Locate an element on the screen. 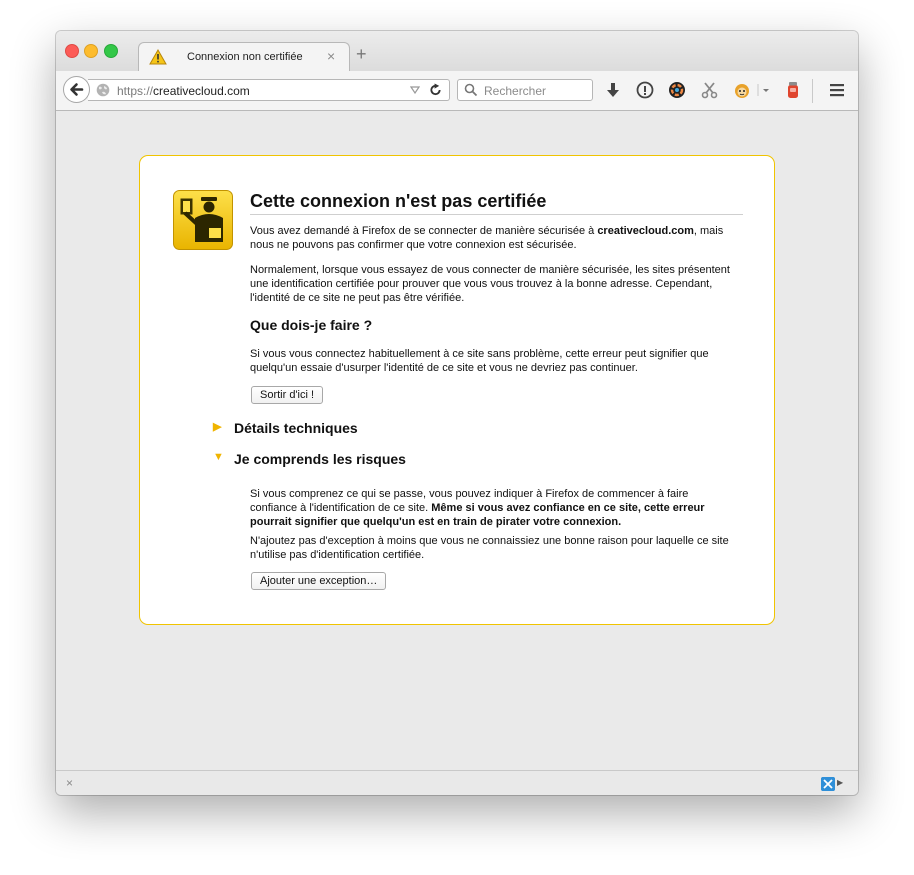  certificate-officer-icon is located at coordinates (203, 220).